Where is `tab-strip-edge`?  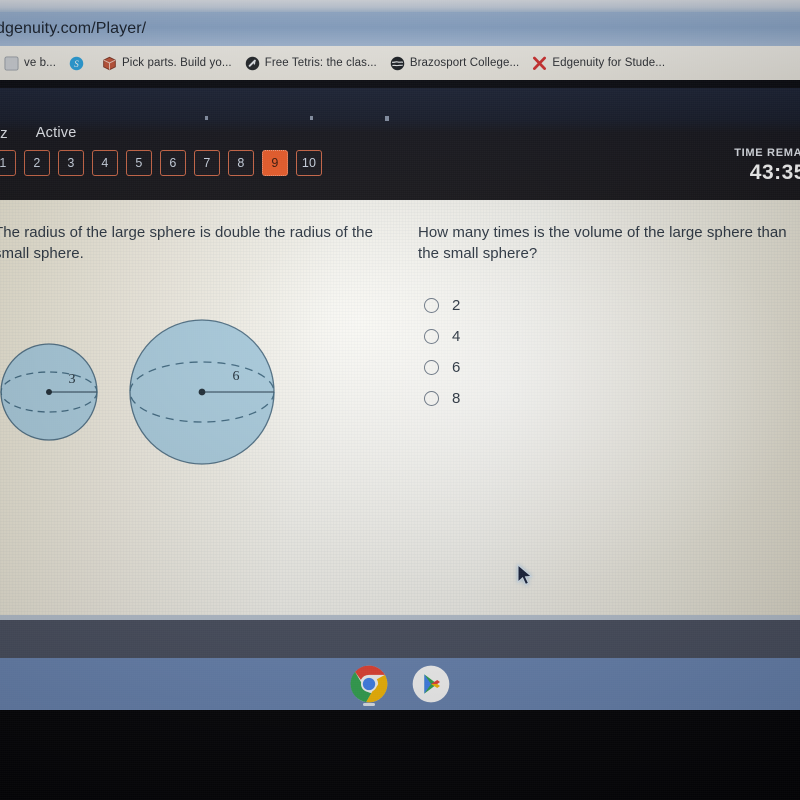 tab-strip-edge is located at coordinates (400, 6).